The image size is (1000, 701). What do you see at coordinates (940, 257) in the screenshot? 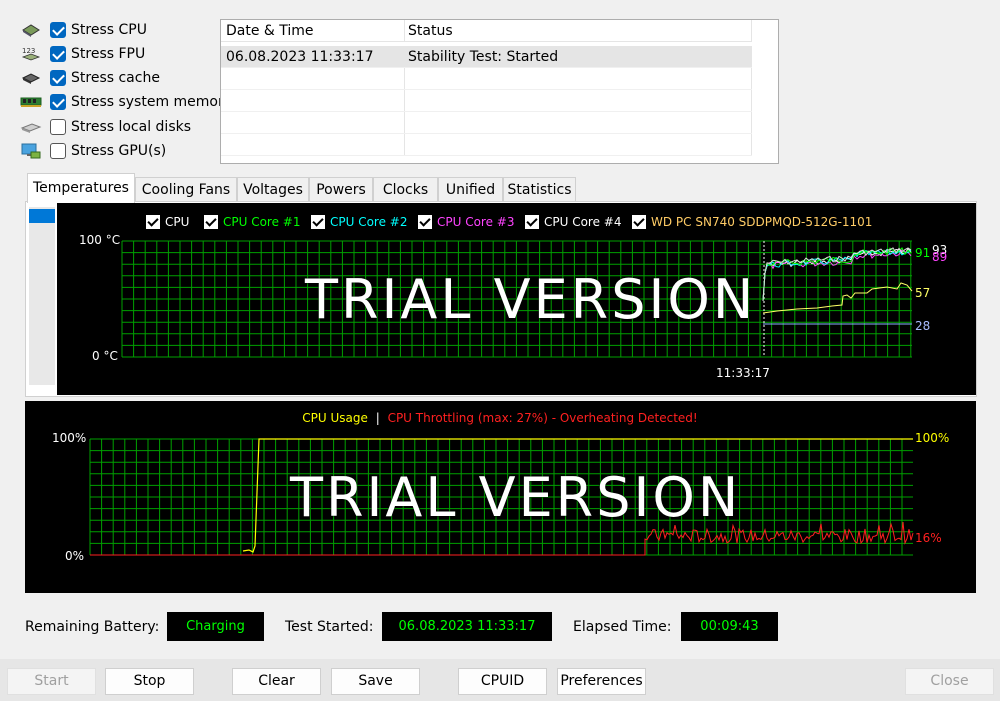
I see `temp-value-89: 89` at bounding box center [940, 257].